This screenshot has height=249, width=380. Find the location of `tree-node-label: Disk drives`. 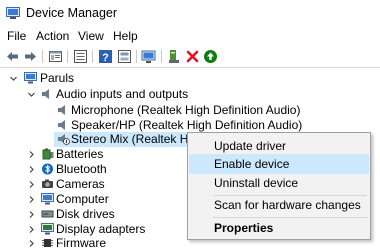

tree-node-label: Disk drives is located at coordinates (85, 214).